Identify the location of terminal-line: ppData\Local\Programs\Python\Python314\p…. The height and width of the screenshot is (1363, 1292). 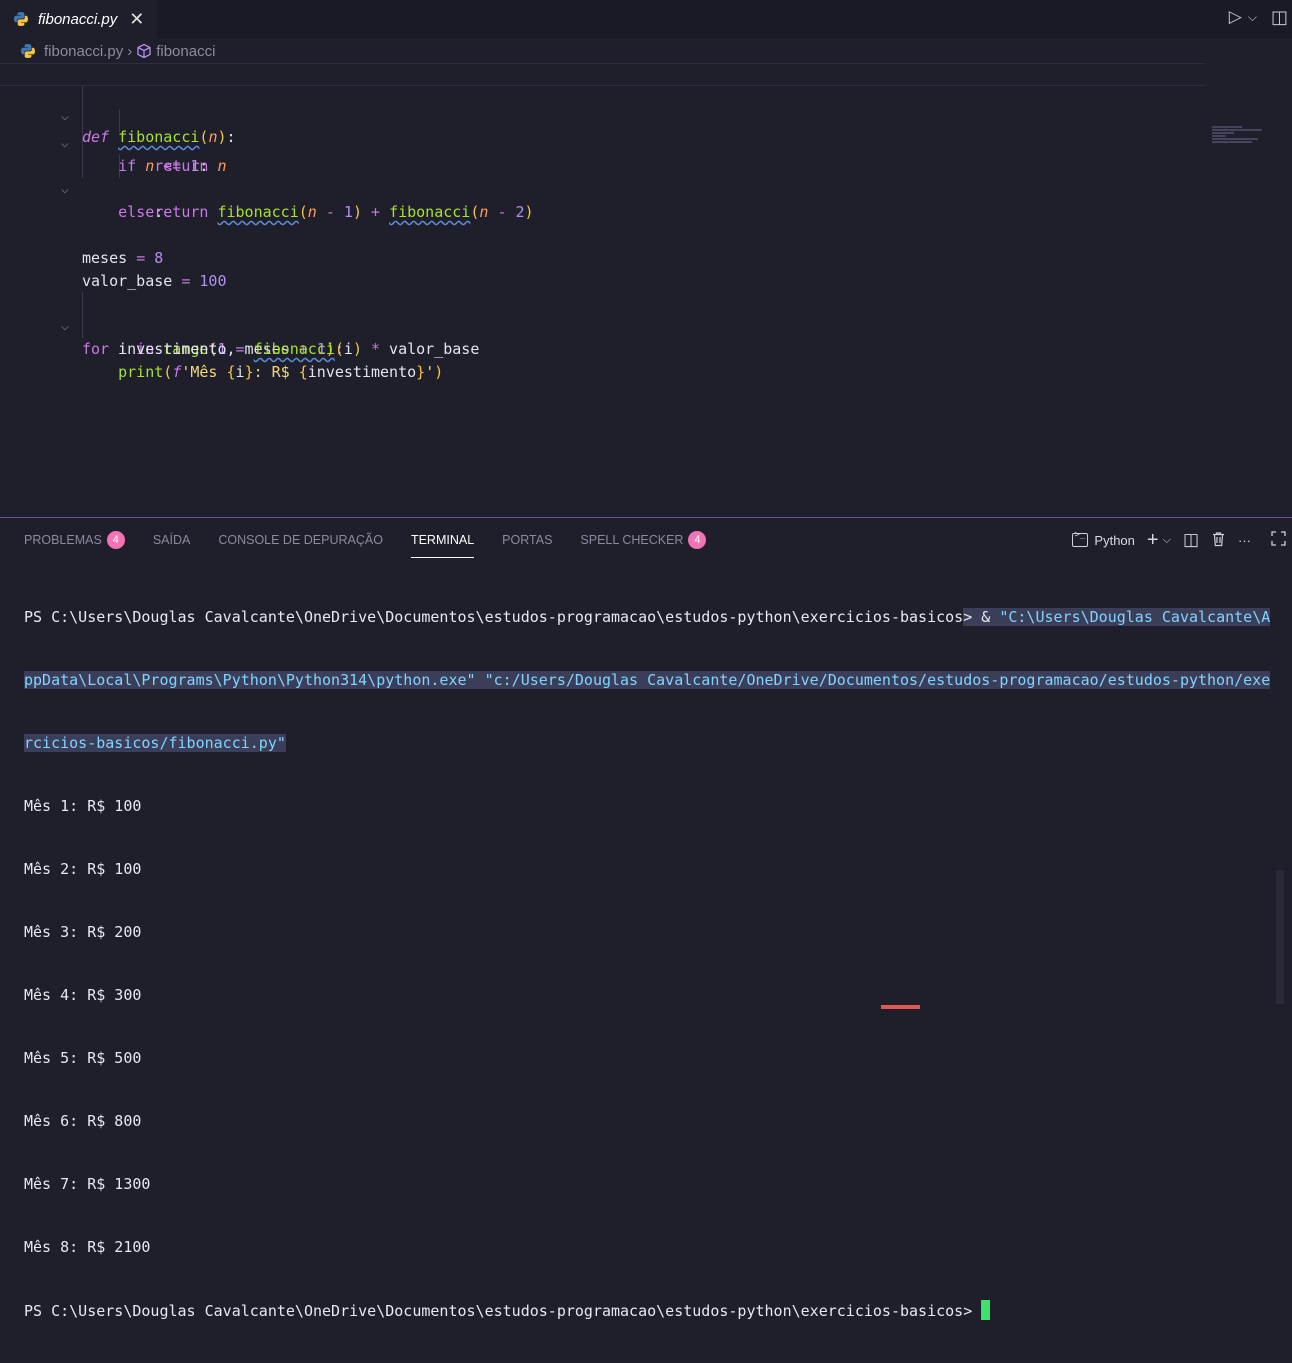
(649, 680).